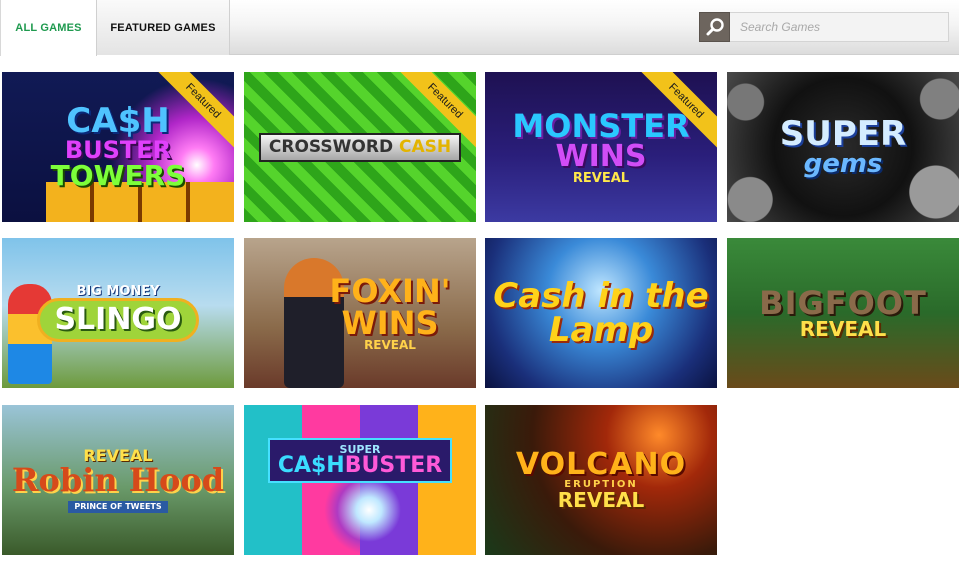  I want to click on game-lobby-header: ALL GAMES FEATURED GAMES, so click(479, 28).